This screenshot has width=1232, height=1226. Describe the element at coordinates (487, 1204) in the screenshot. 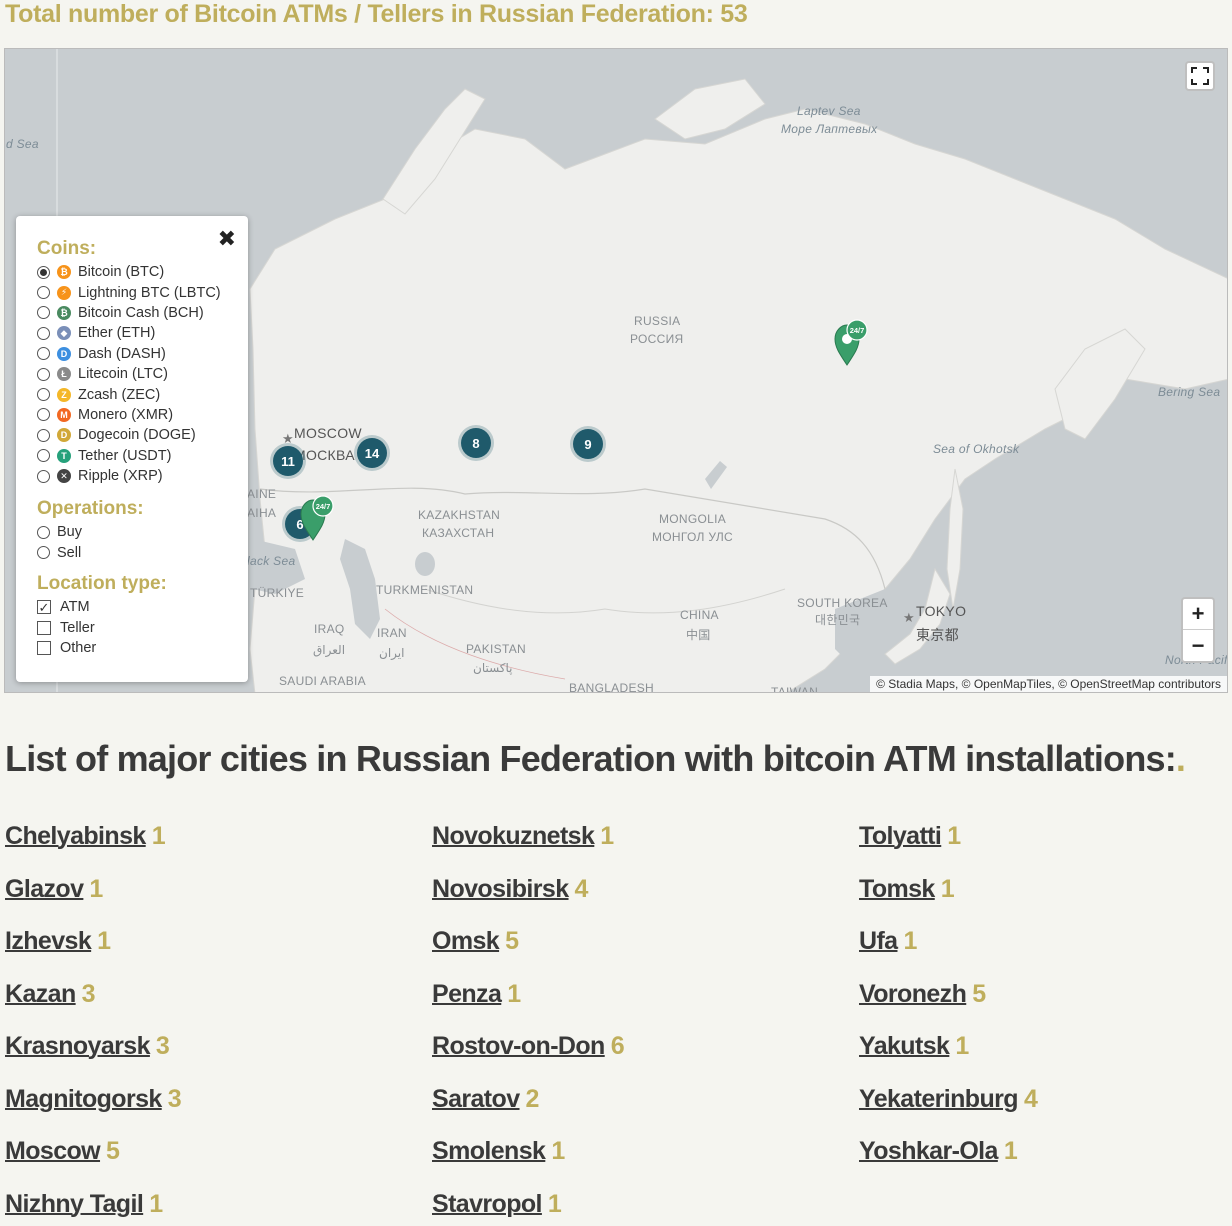

I see `city-link: Stavropol` at that location.